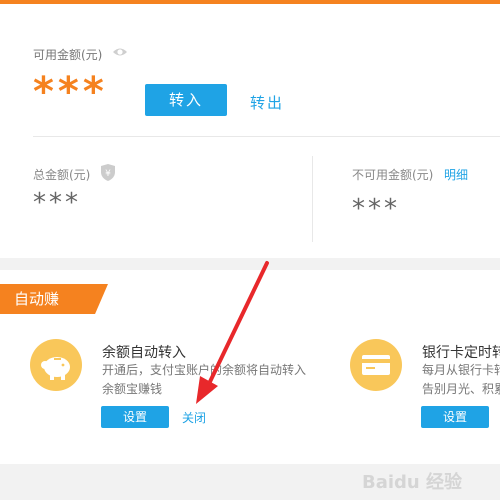 Image resolution: width=500 pixels, height=500 pixels. What do you see at coordinates (68, 55) in the screenshot?
I see `available-amount-label: 可用金额(元)` at bounding box center [68, 55].